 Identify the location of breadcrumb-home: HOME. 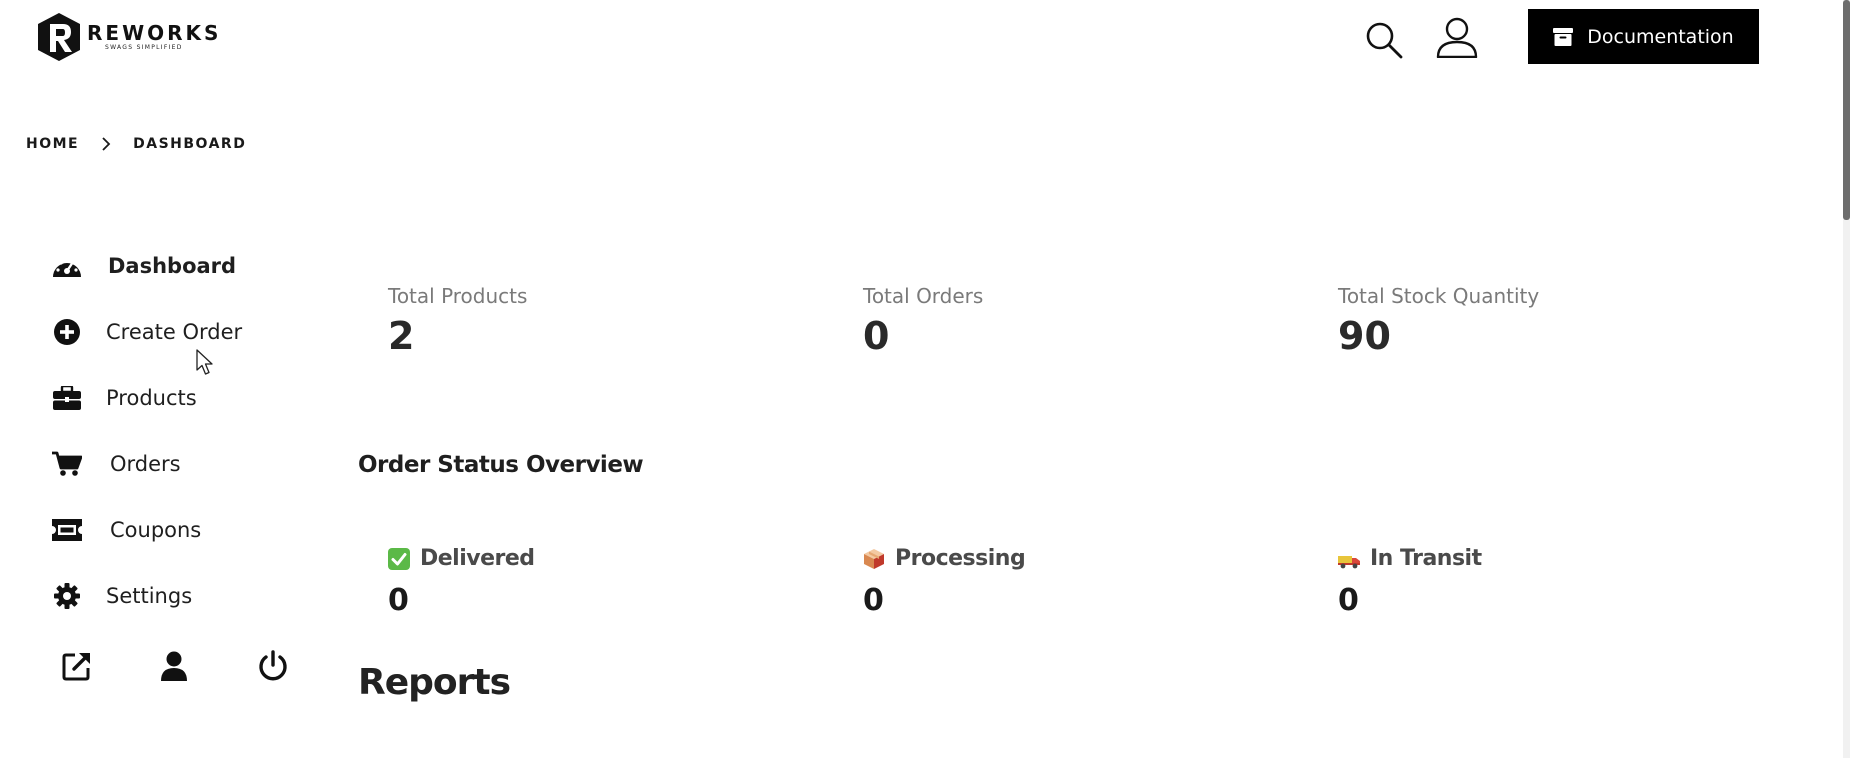
(52, 144).